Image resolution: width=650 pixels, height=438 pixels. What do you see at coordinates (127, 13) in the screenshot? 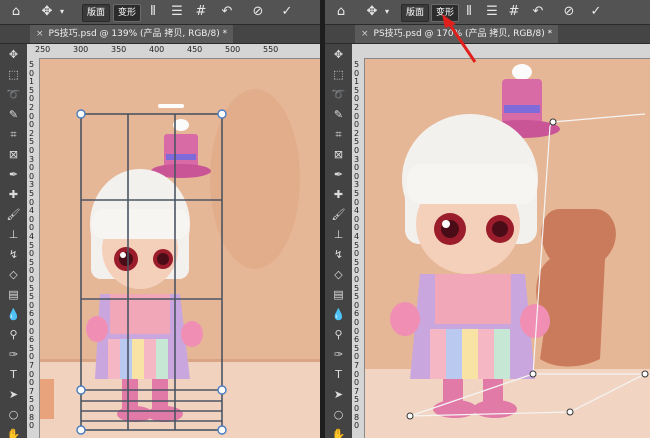
I see `warp-mode-button: 变形` at bounding box center [127, 13].